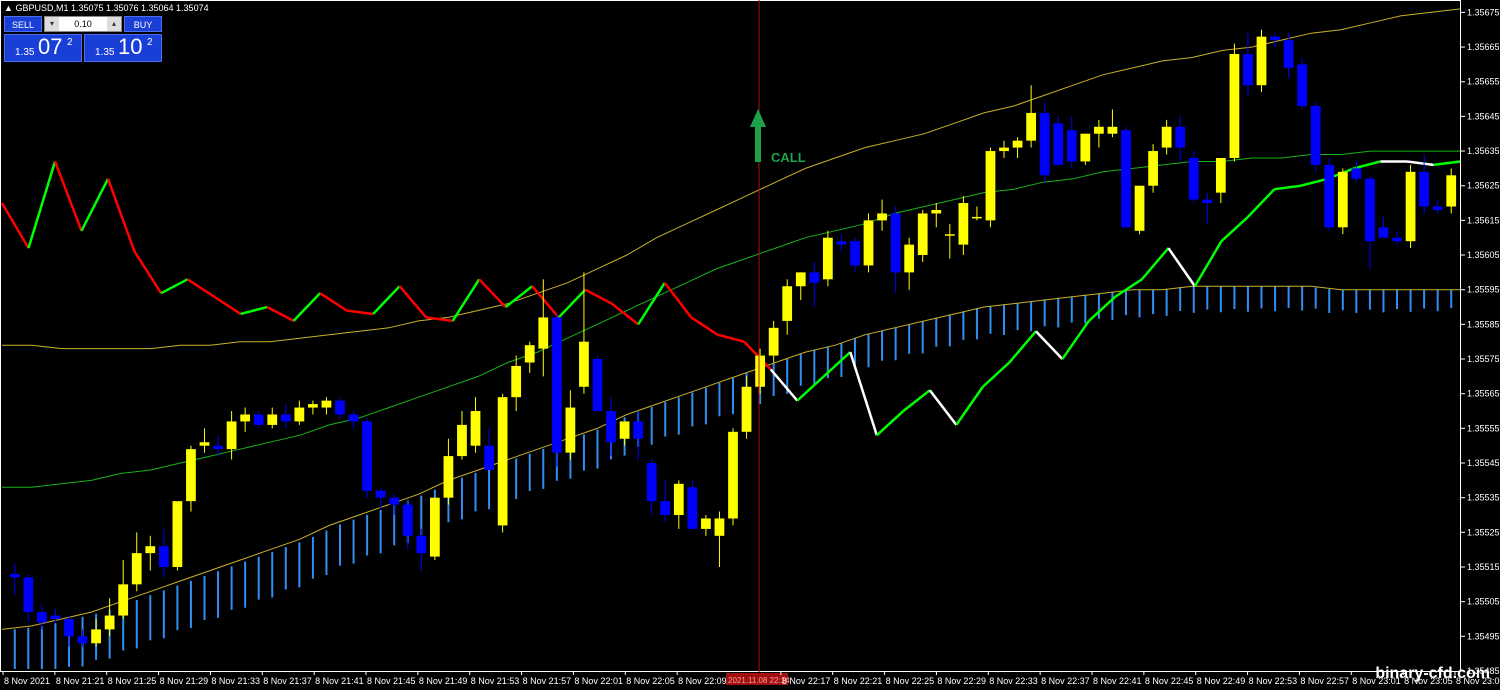  Describe the element at coordinates (1273, 681) in the screenshot. I see `x-tick-label: 8 Nov 22:53` at that location.